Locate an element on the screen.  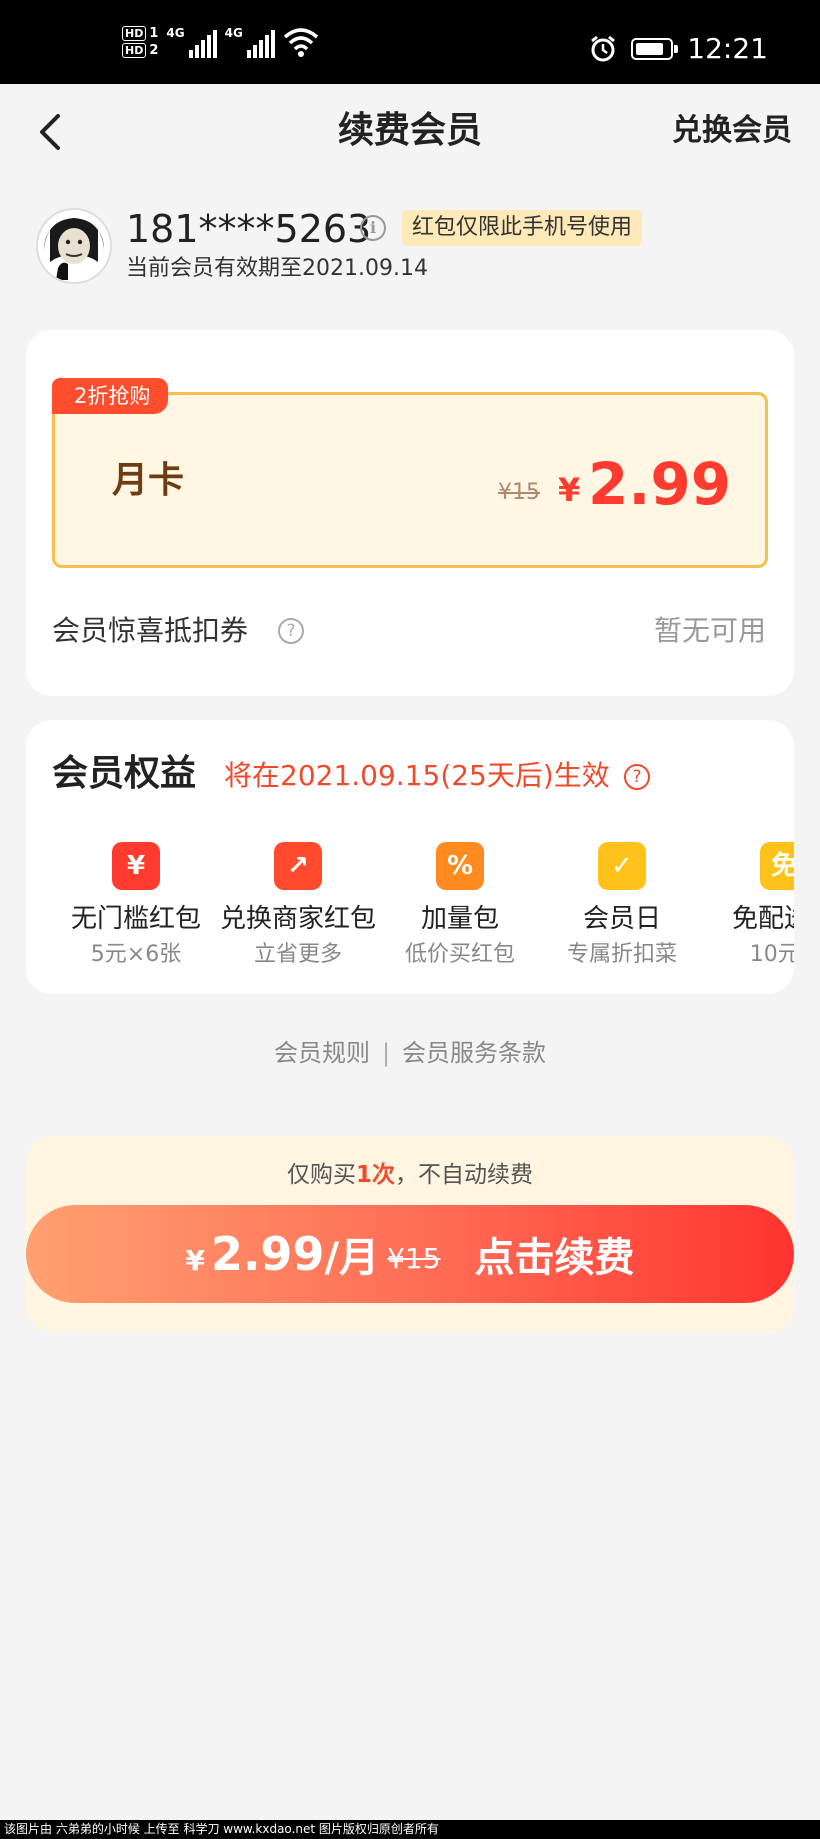
benefit-name: 无门槛红包 is located at coordinates (135, 919).